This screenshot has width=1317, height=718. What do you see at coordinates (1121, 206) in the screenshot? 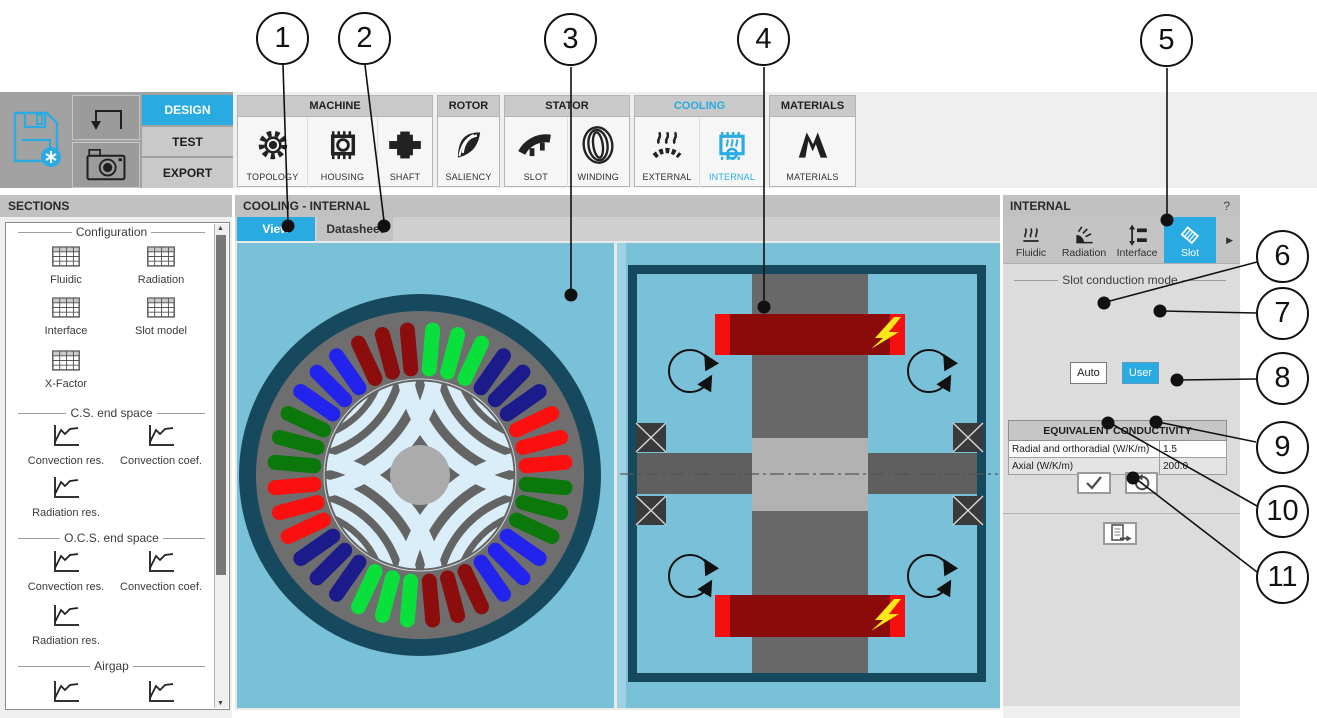
I see `internal-panel-title: INTERNAL ?` at bounding box center [1121, 206].